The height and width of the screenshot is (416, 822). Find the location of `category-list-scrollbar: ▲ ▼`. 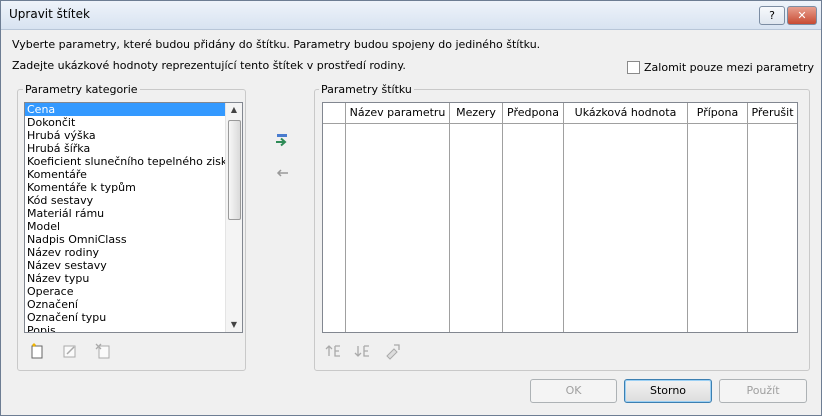

category-list-scrollbar: ▲ ▼ is located at coordinates (233, 217).